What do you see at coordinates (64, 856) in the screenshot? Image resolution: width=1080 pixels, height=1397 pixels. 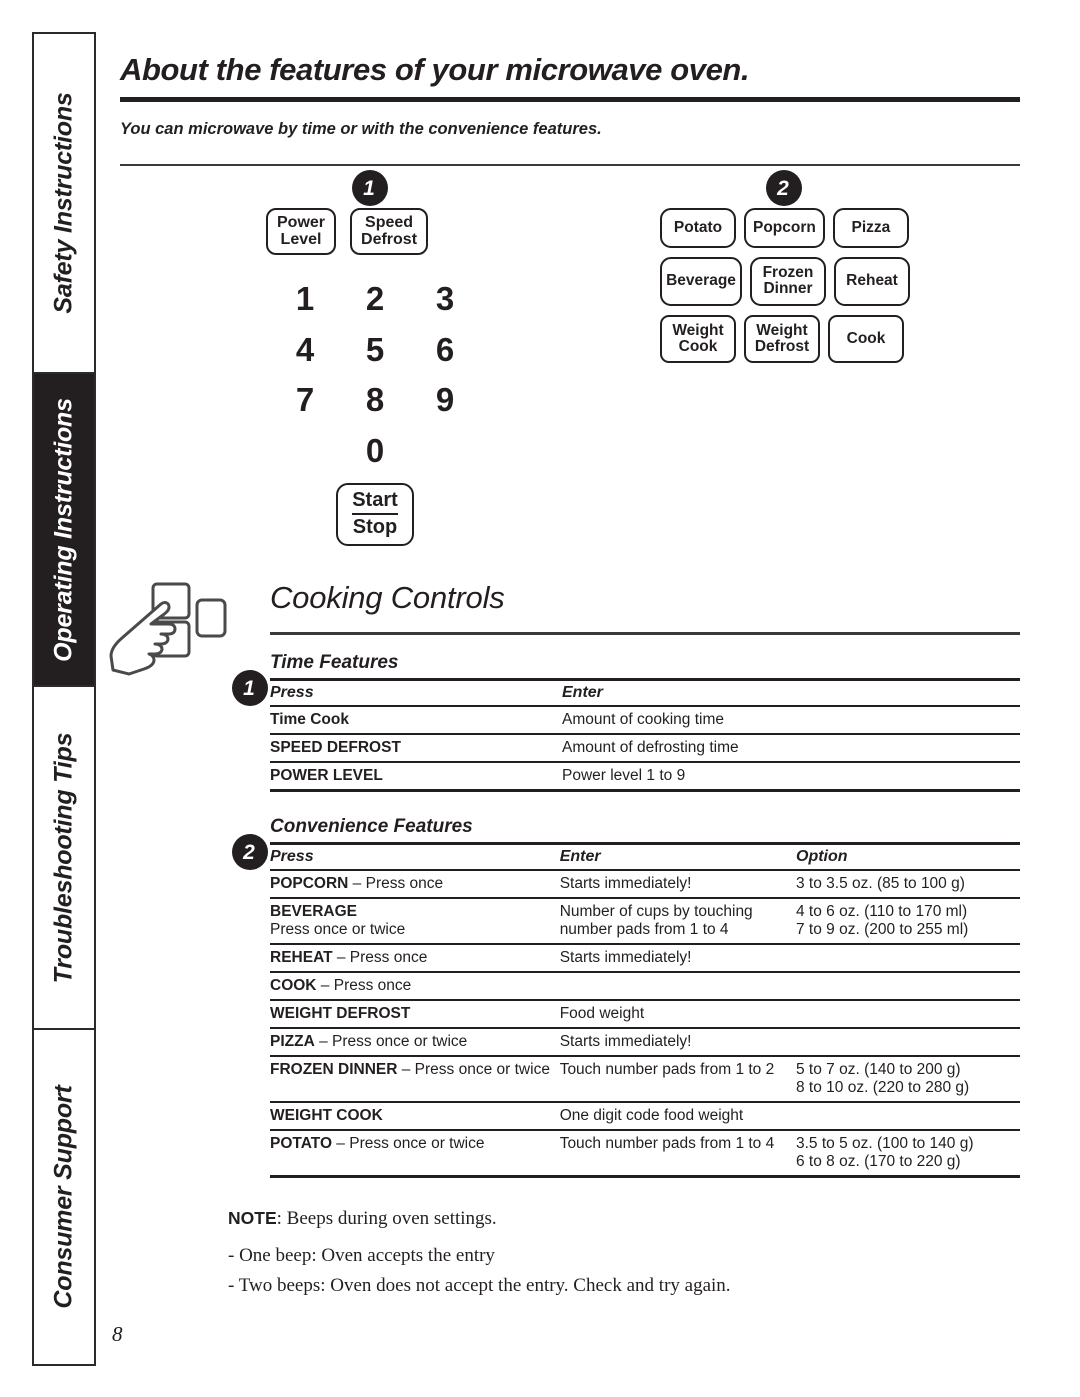 I see `sidebar-tab-troubleshooting-tips: Troubleshooting Tips` at bounding box center [64, 856].